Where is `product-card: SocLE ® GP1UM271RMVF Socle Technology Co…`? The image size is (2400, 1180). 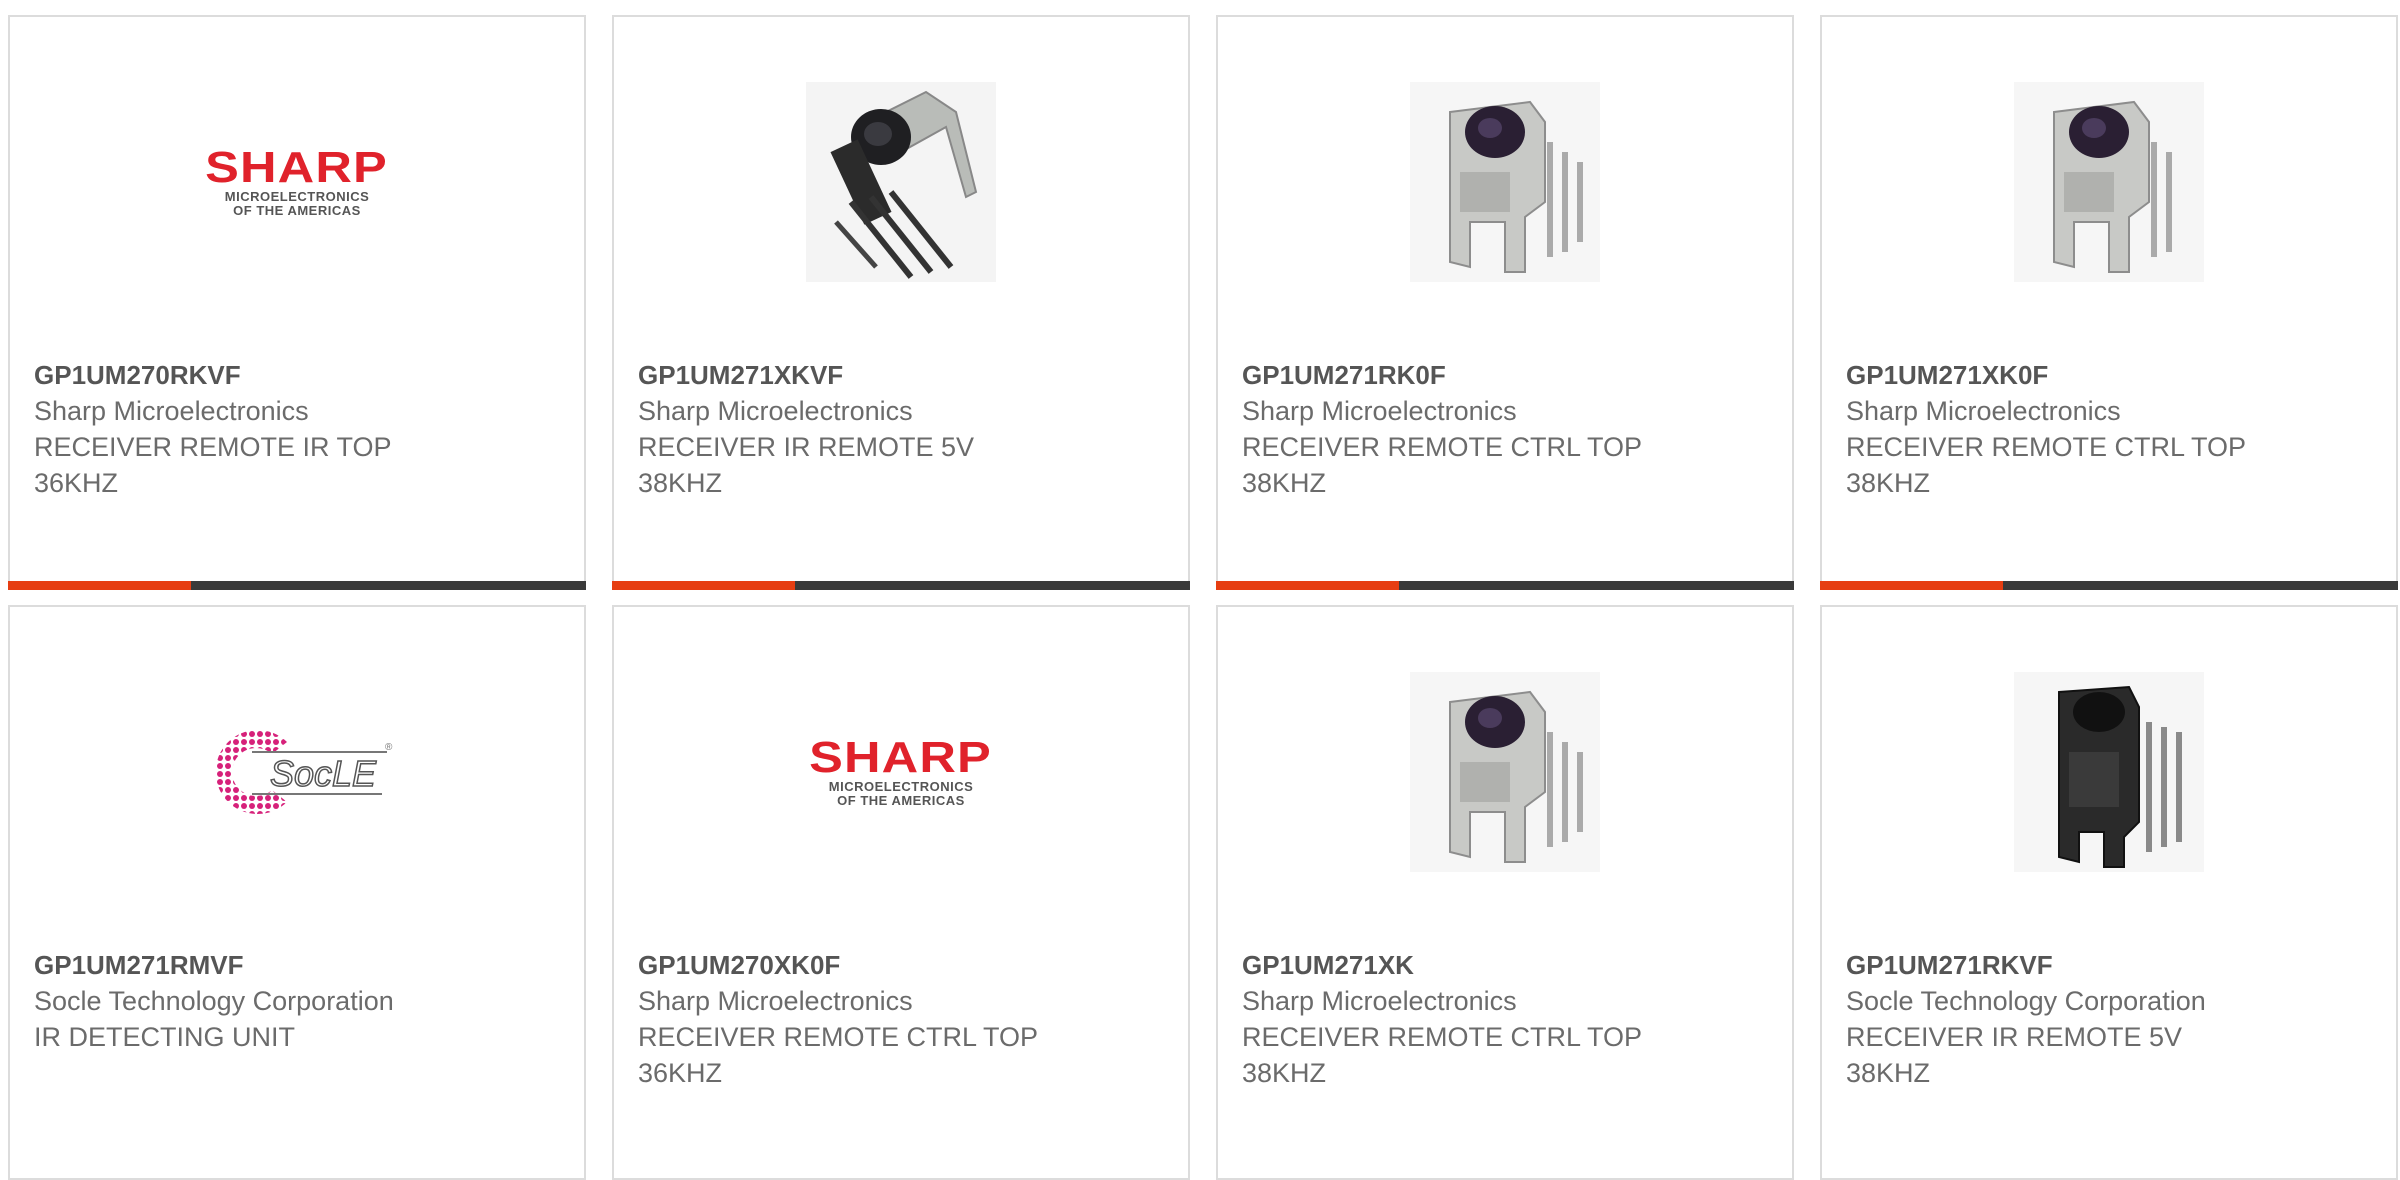 product-card: SocLE ® GP1UM271RMVF Socle Technology Co… is located at coordinates (297, 892).